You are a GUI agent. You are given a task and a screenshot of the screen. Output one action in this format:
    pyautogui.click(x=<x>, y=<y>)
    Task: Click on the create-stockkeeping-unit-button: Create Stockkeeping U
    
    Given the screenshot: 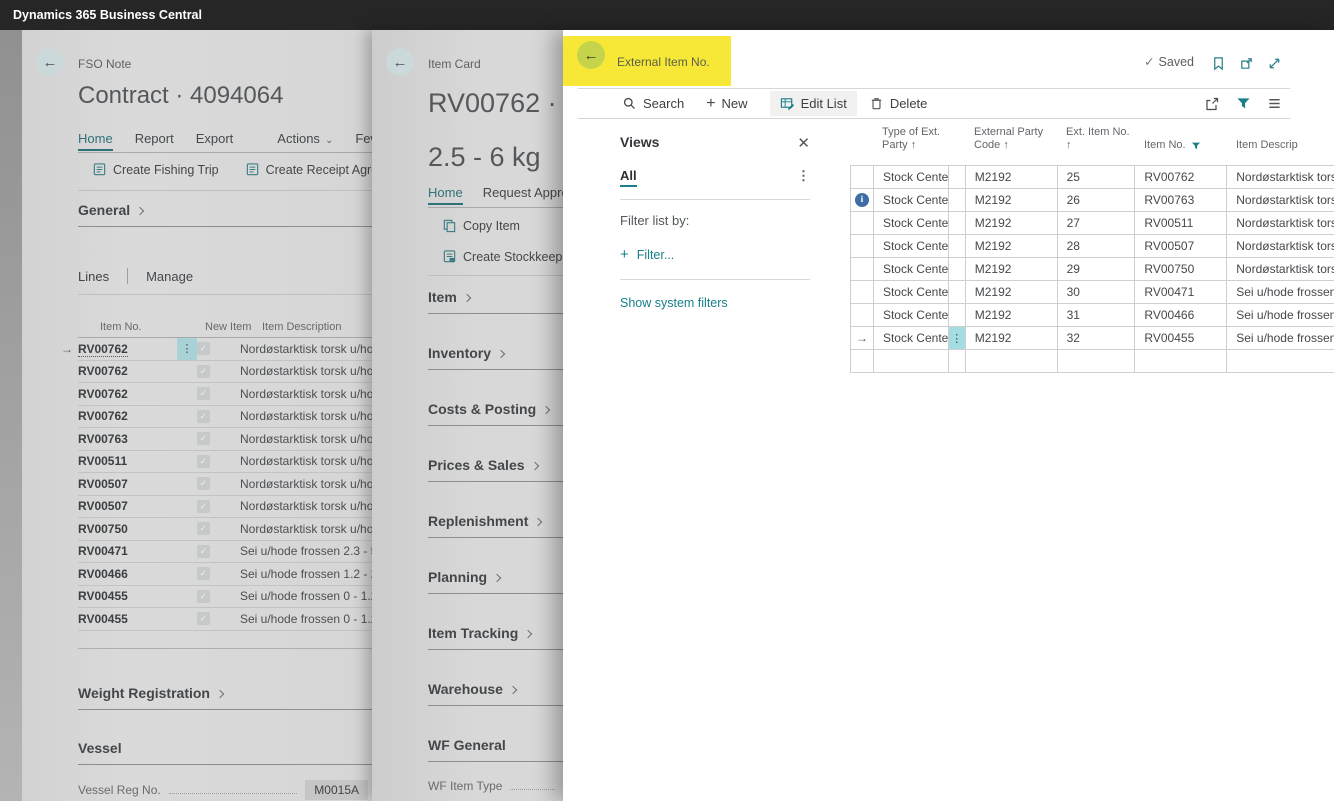 What is the action you would take?
    pyautogui.click(x=502, y=256)
    